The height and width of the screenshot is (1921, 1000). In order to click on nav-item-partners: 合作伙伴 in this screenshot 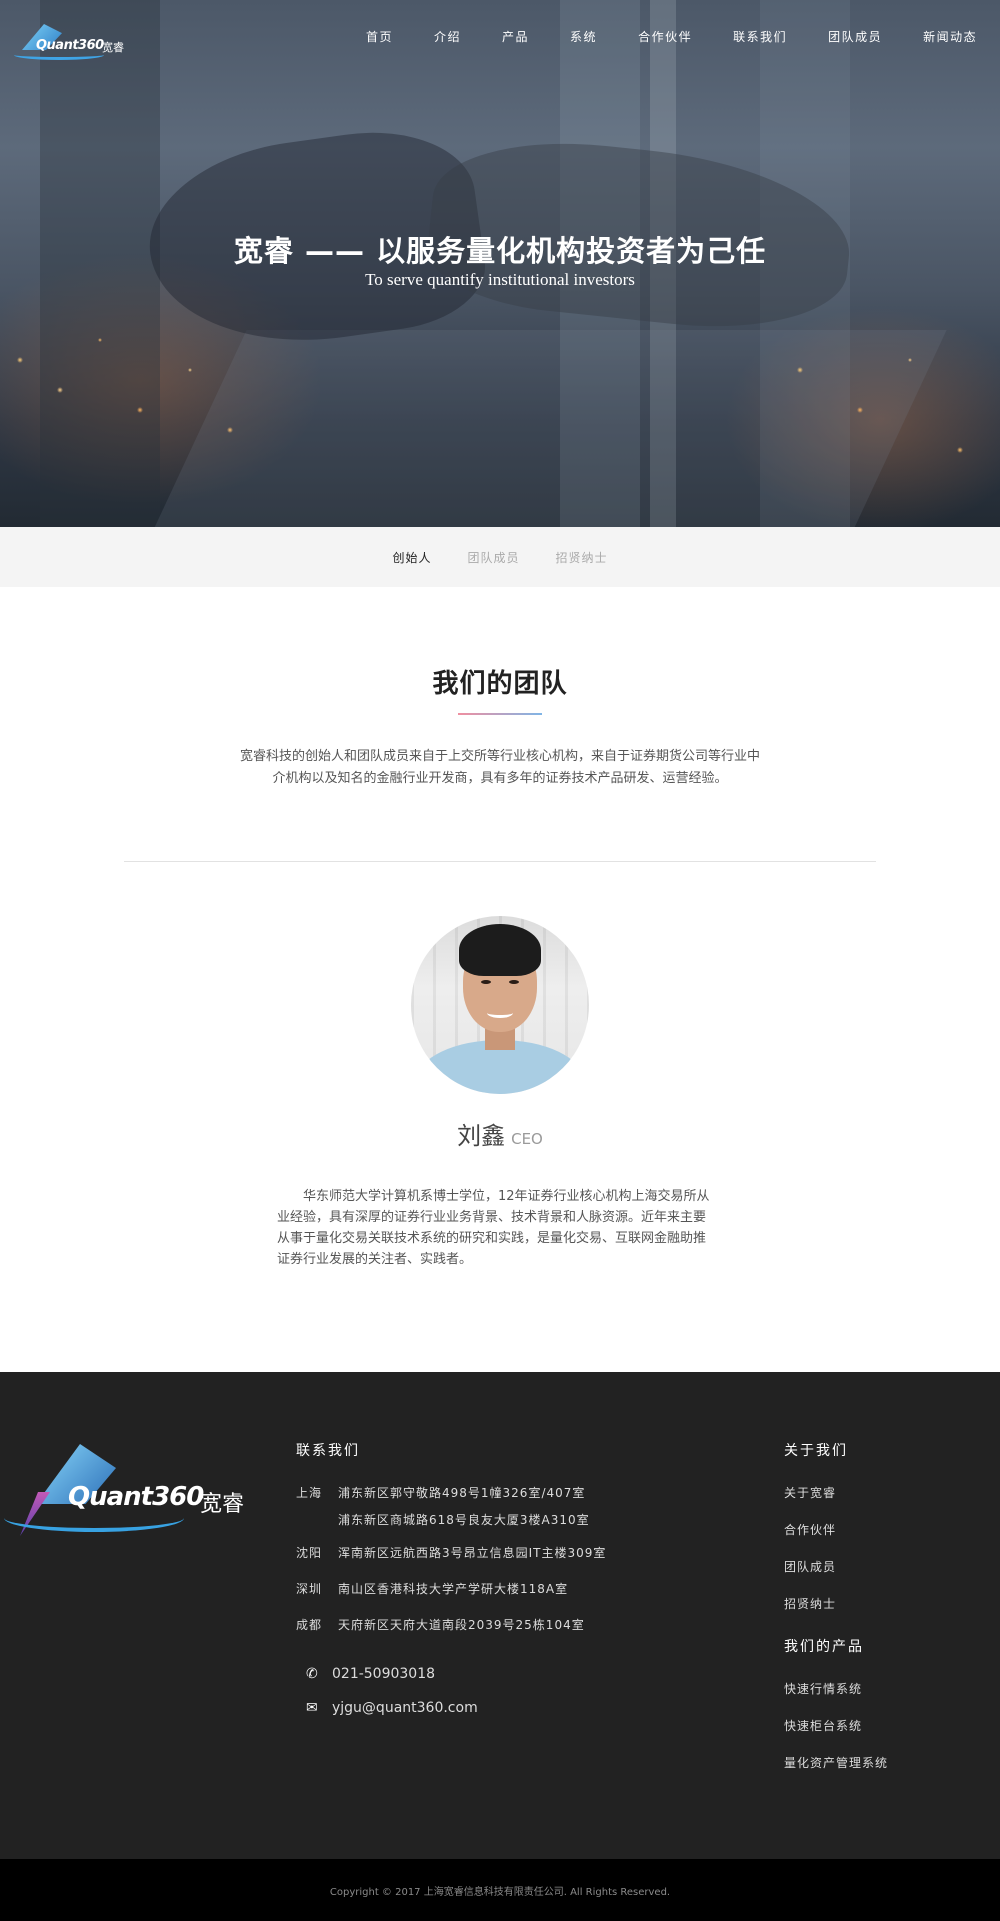, I will do `click(665, 36)`.